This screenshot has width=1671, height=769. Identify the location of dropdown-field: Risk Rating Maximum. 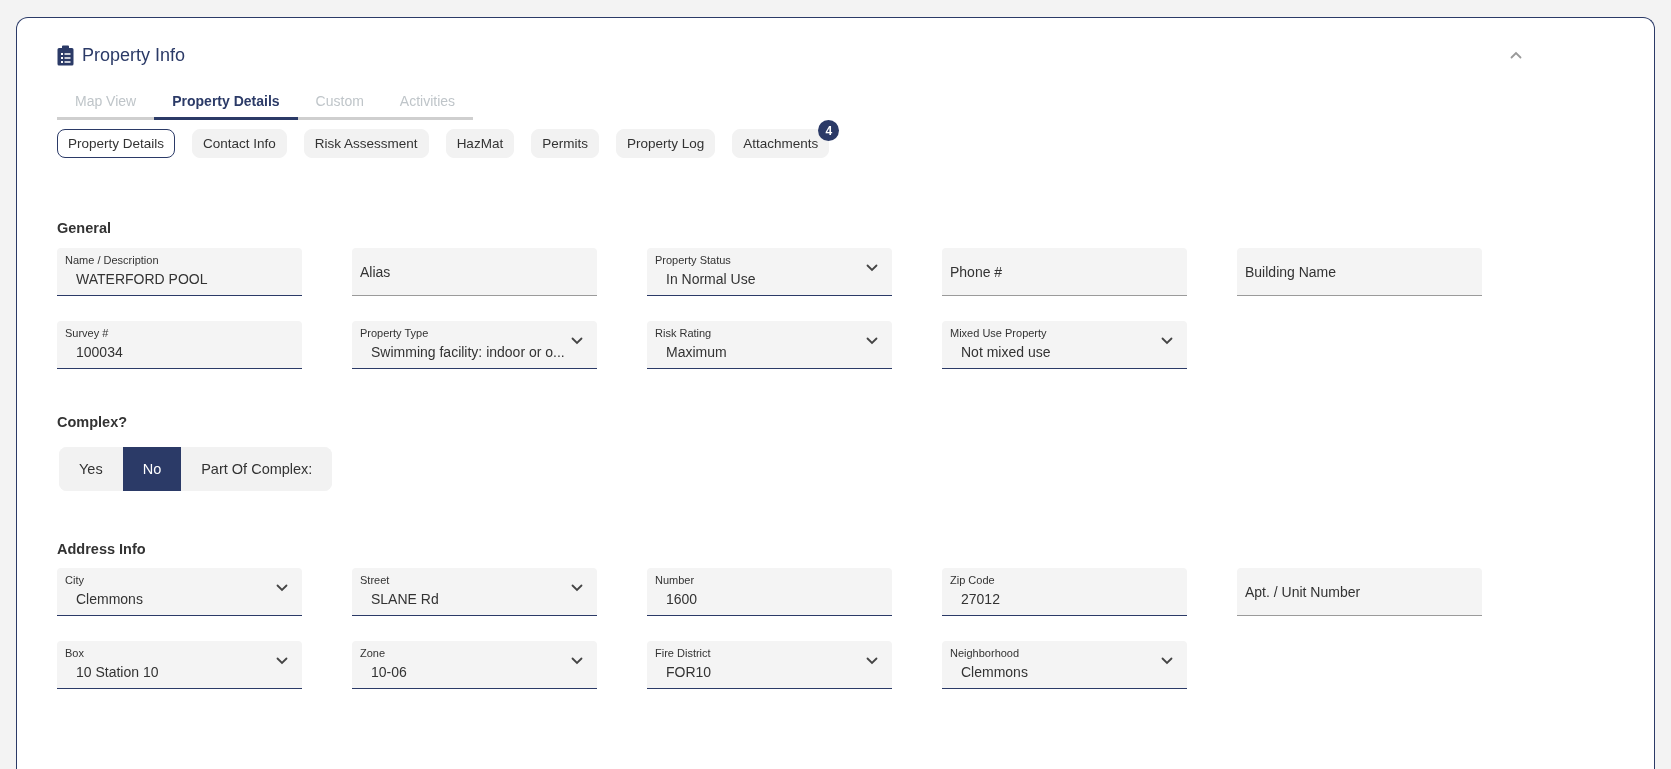
(769, 345).